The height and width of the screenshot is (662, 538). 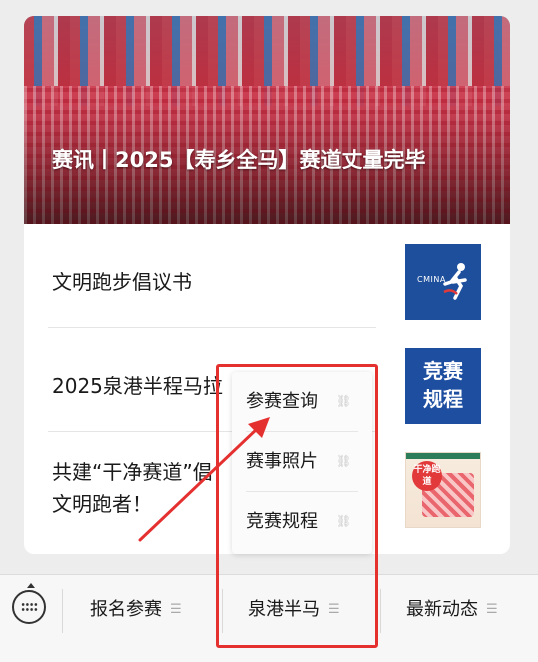 I want to click on thumbnail-text-line1: 竞赛, so click(x=443, y=371).